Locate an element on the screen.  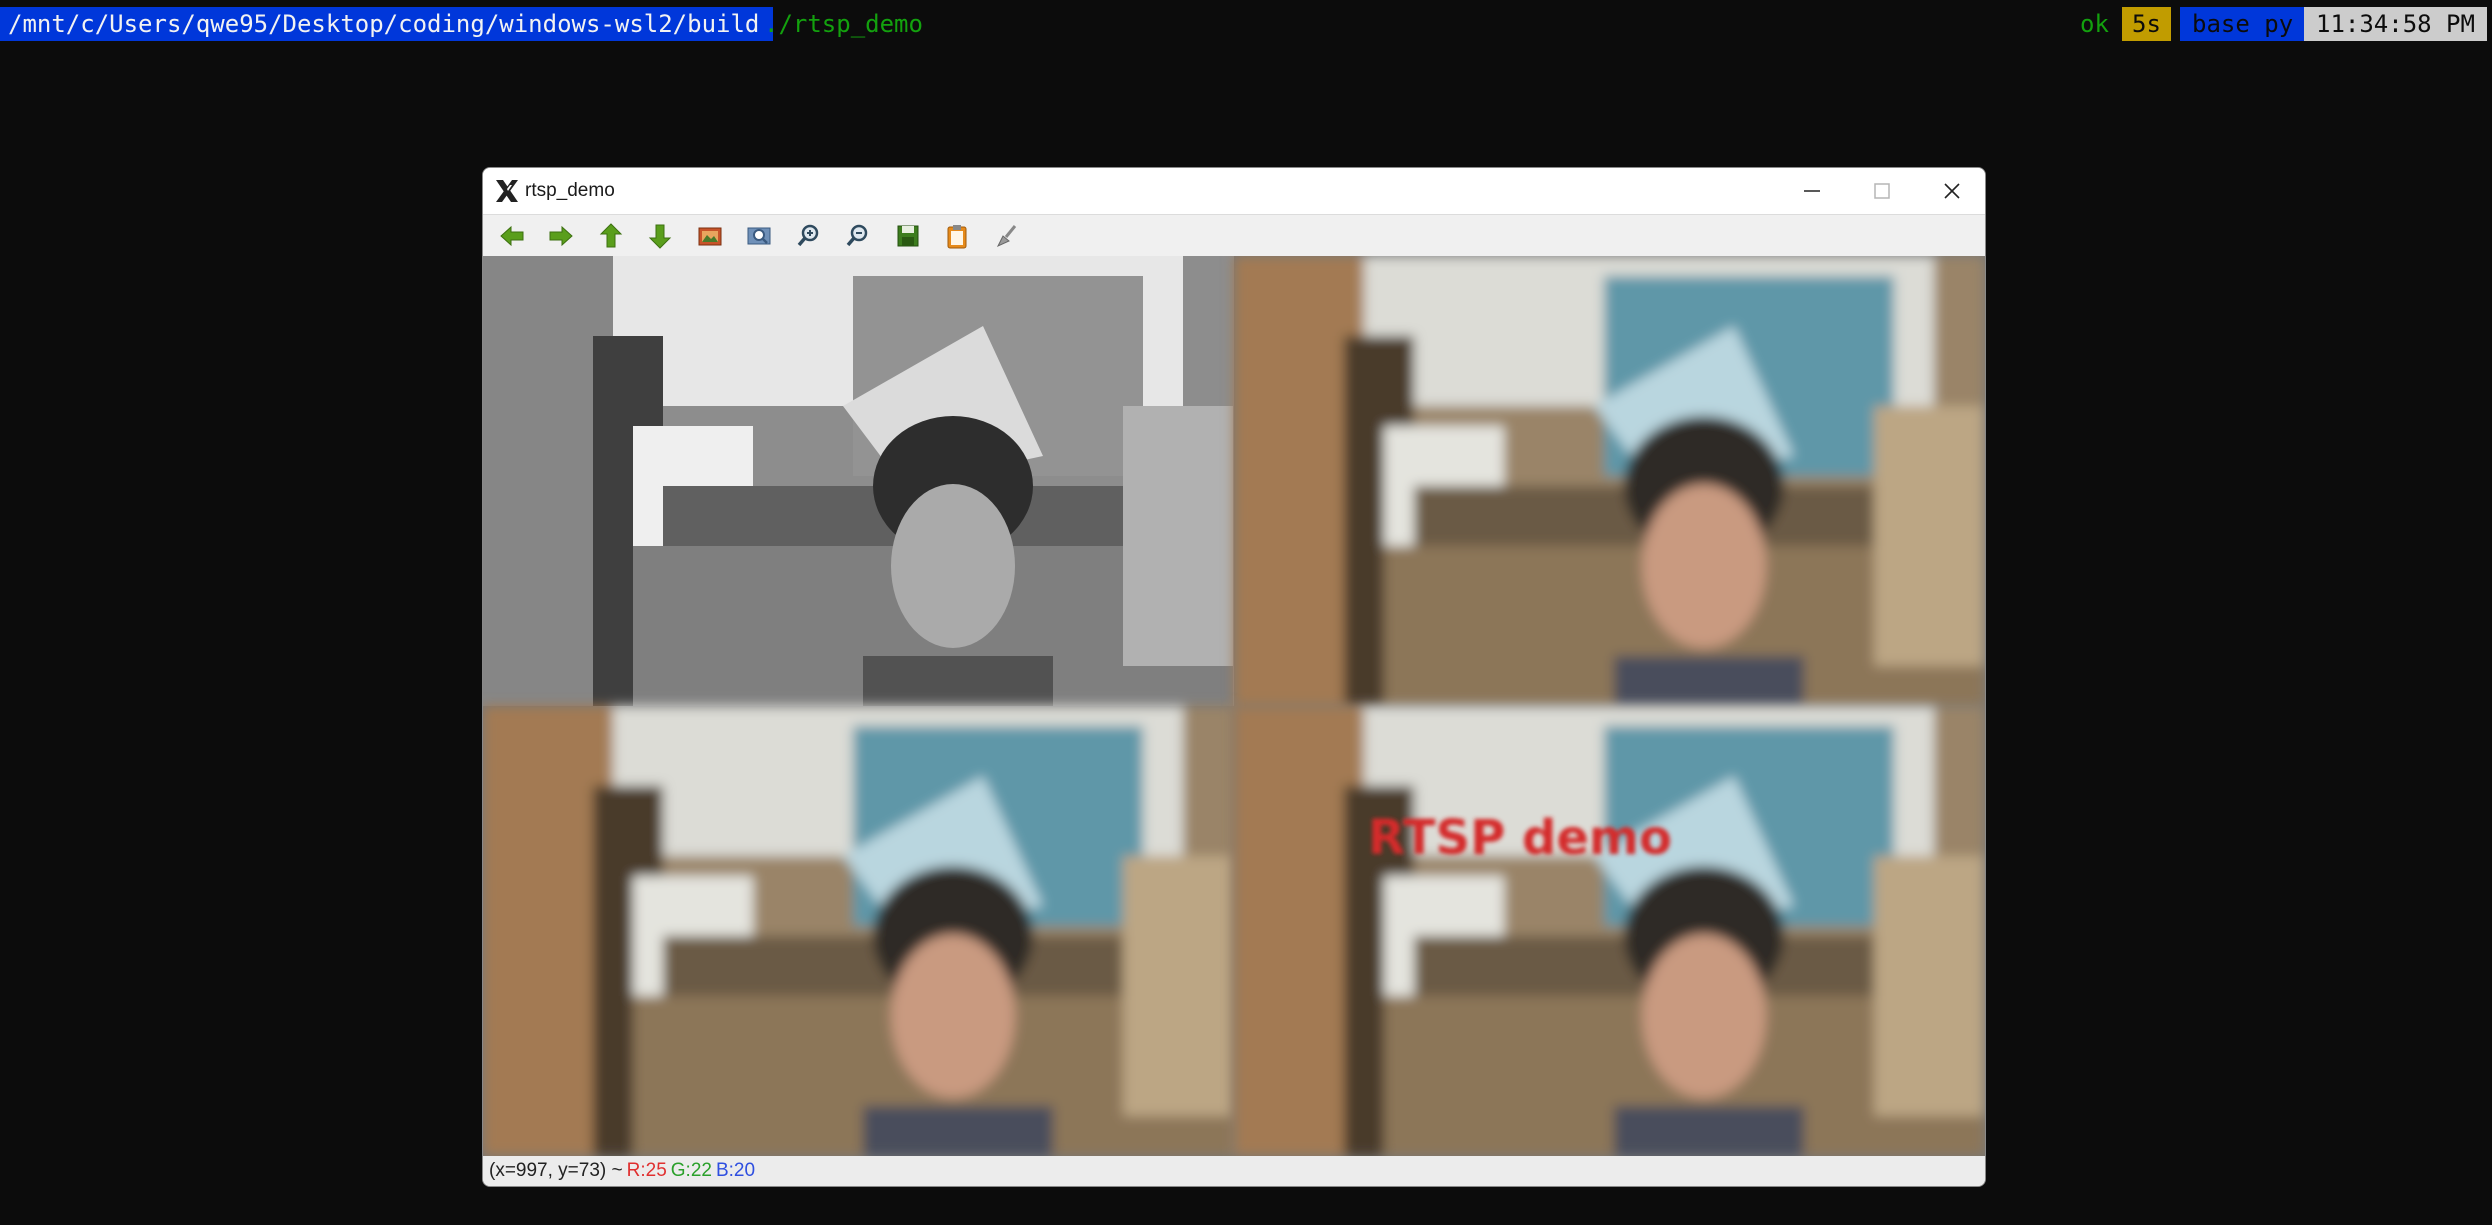
close-icon is located at coordinates (1952, 191).